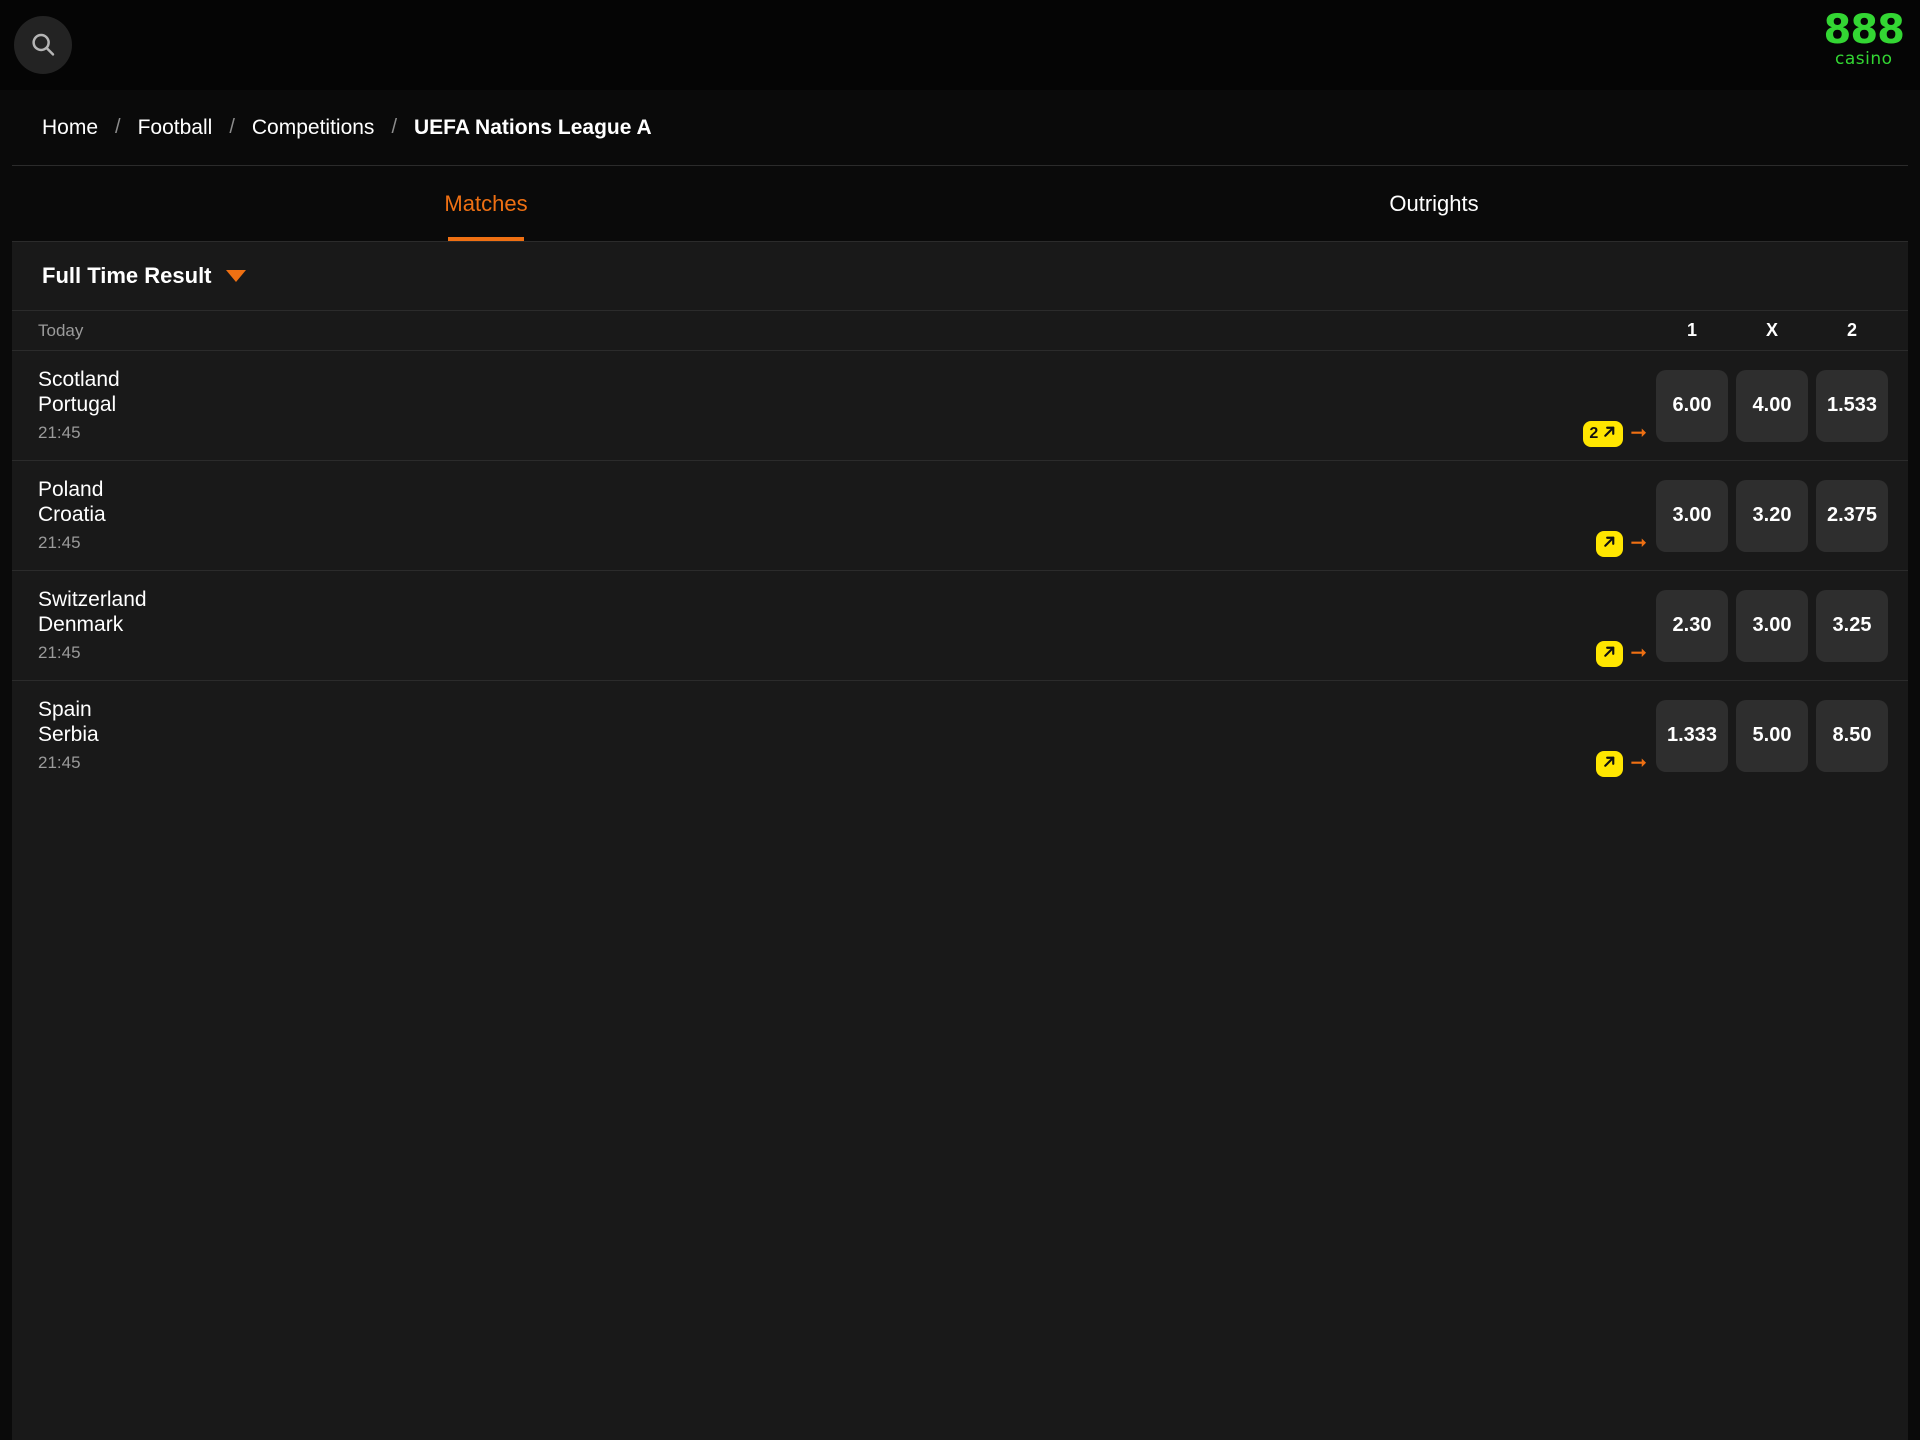 This screenshot has width=1920, height=1440. I want to click on day-label: Today, so click(61, 330).